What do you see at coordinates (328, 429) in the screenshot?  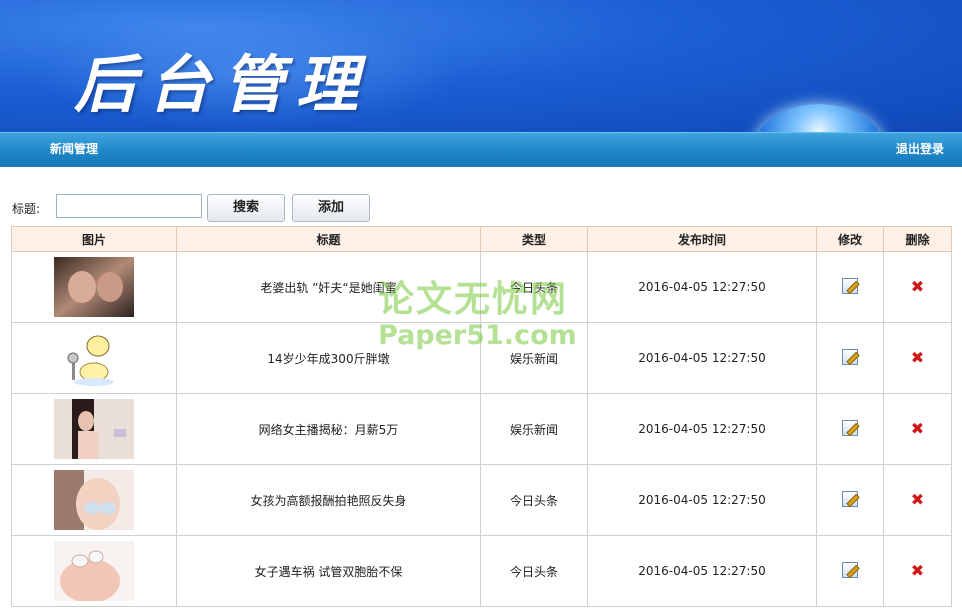 I see `news-title: 网络女主播揭秘：月薪5万` at bounding box center [328, 429].